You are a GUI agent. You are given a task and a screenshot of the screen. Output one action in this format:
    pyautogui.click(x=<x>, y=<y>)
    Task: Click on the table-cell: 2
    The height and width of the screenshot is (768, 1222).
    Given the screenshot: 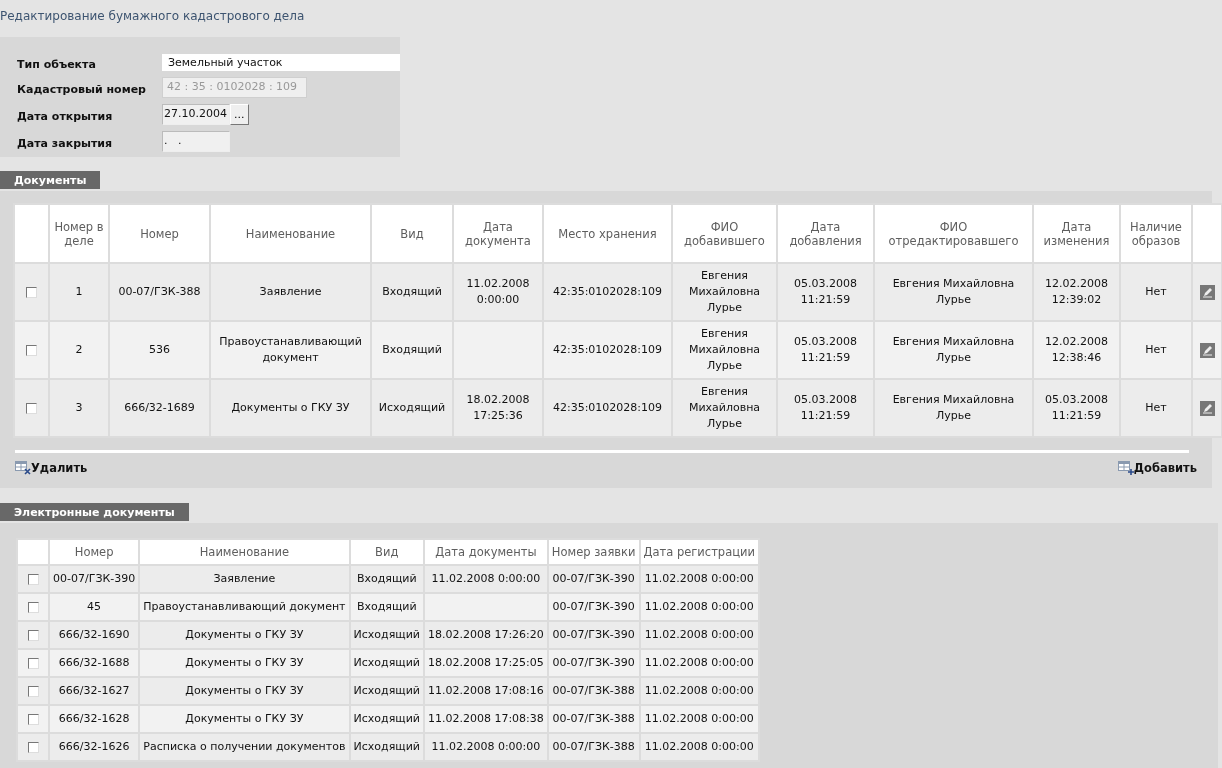 What is the action you would take?
    pyautogui.click(x=79, y=350)
    